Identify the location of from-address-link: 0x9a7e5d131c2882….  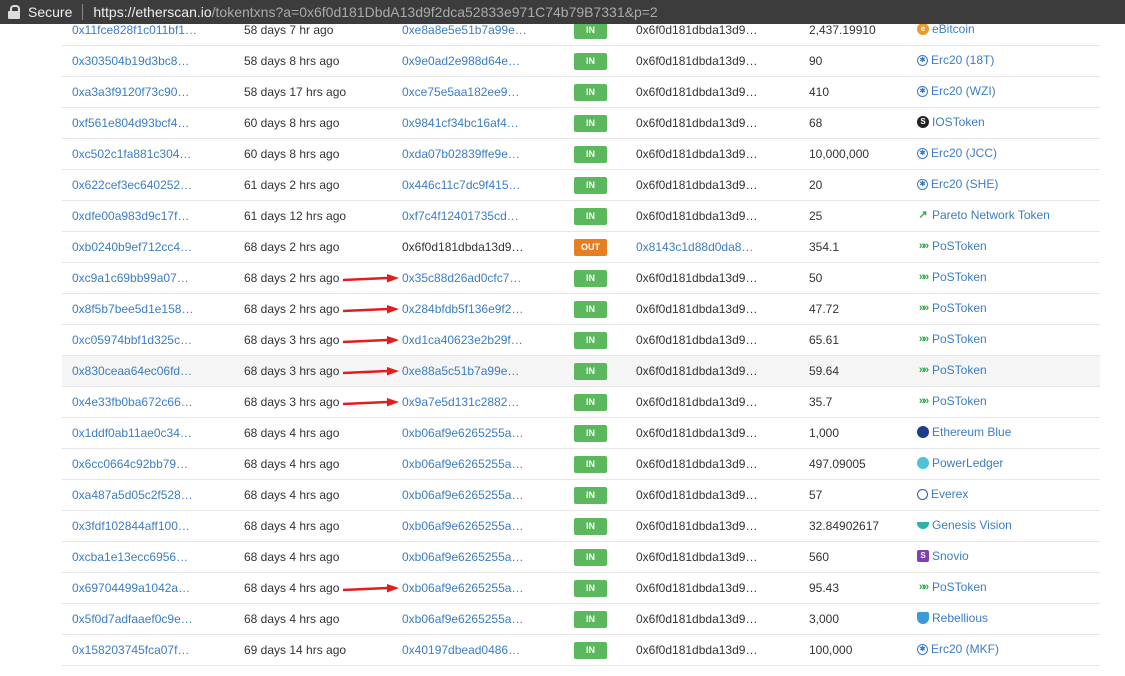
(460, 402).